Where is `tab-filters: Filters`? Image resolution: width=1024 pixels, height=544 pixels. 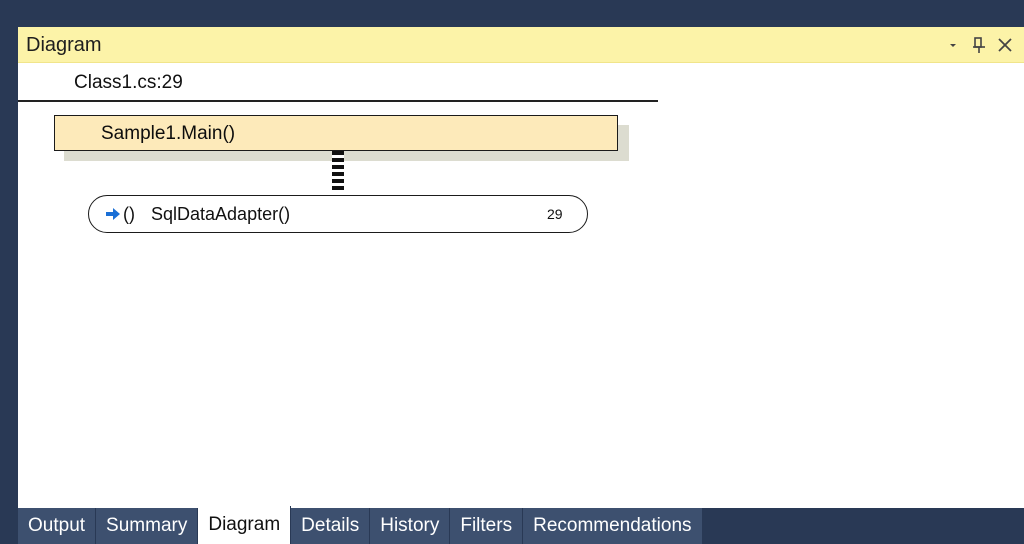 tab-filters: Filters is located at coordinates (487, 526).